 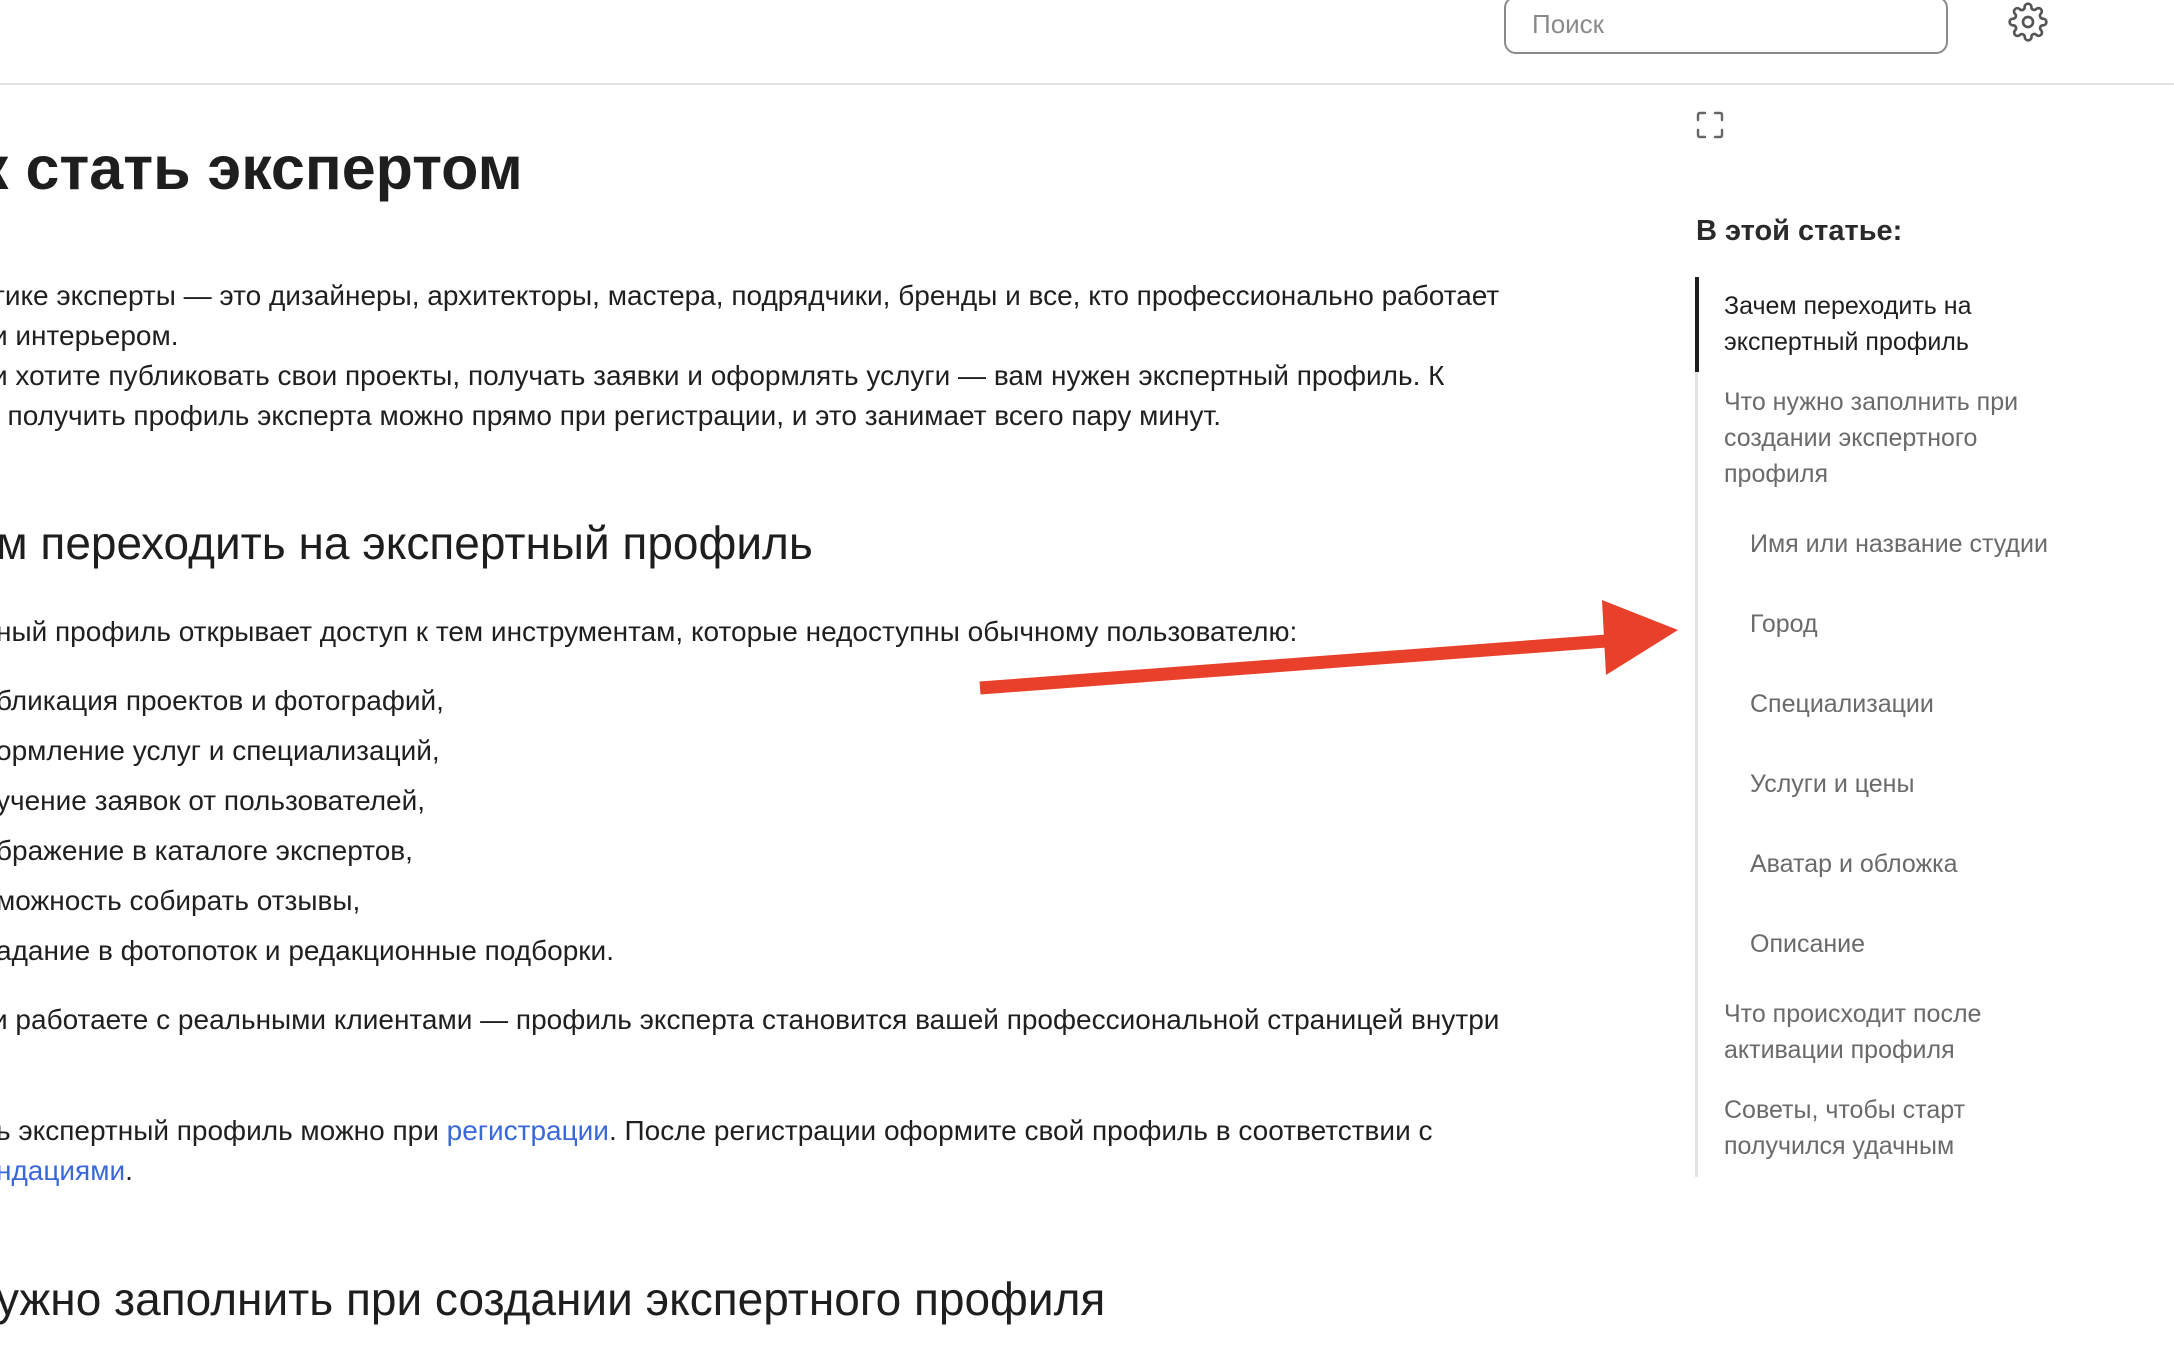 I want to click on toc-active-indicator, so click(x=1697, y=324).